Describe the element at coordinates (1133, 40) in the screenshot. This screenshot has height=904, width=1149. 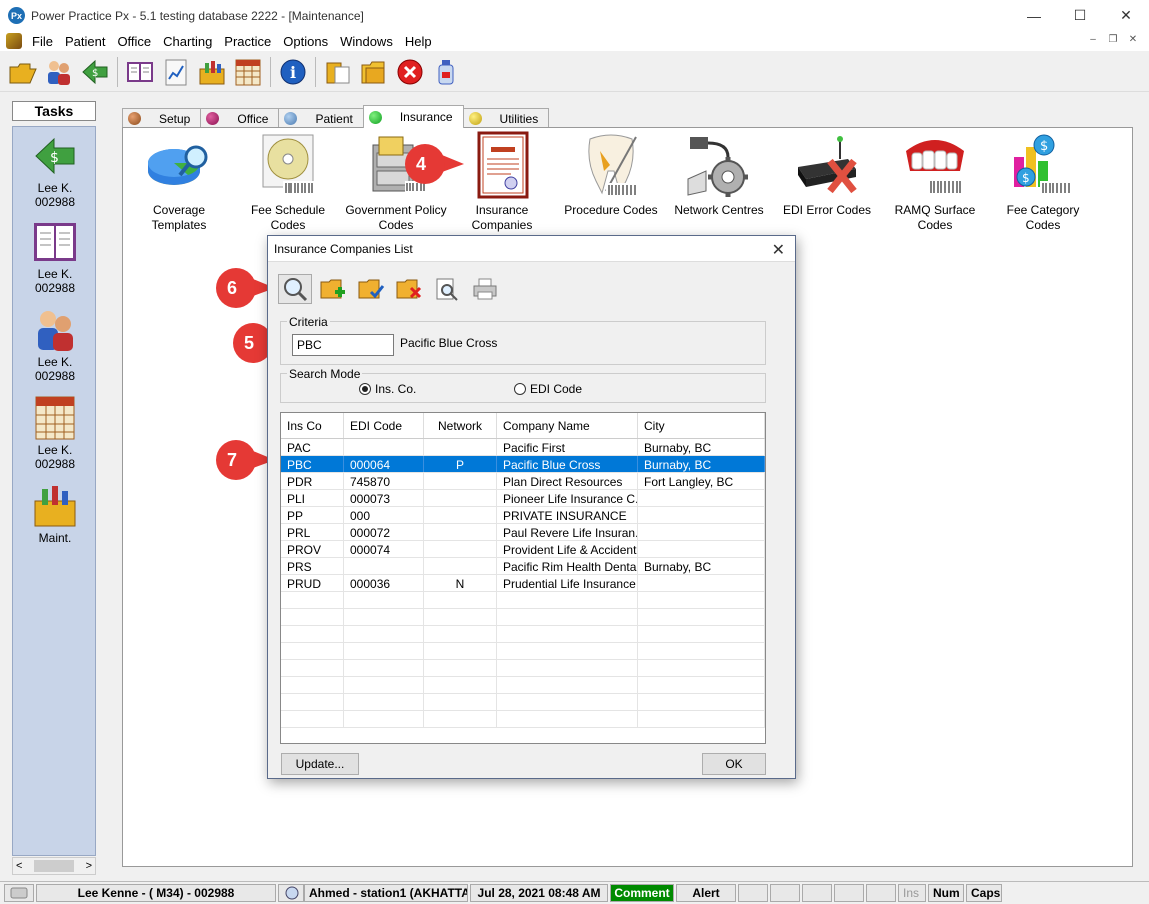
I see `mdi-close-button: ✕` at that location.